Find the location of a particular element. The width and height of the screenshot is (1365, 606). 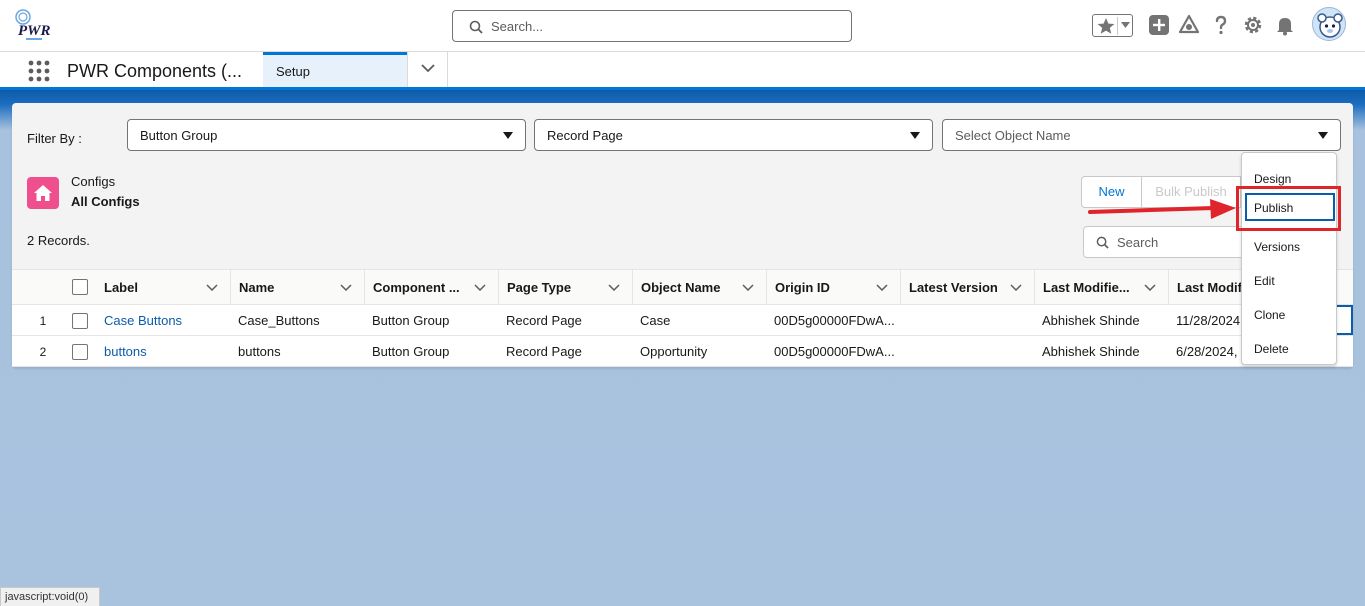

home-icon is located at coordinates (43, 193).